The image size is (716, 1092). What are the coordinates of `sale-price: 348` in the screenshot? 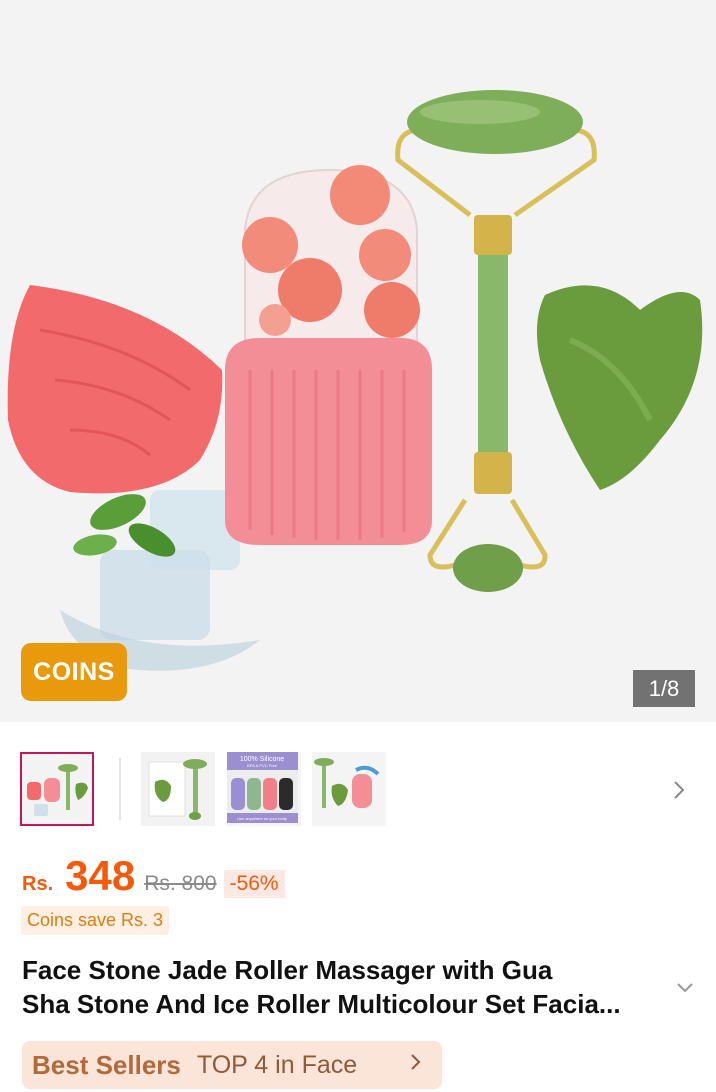 It's located at (100, 875).